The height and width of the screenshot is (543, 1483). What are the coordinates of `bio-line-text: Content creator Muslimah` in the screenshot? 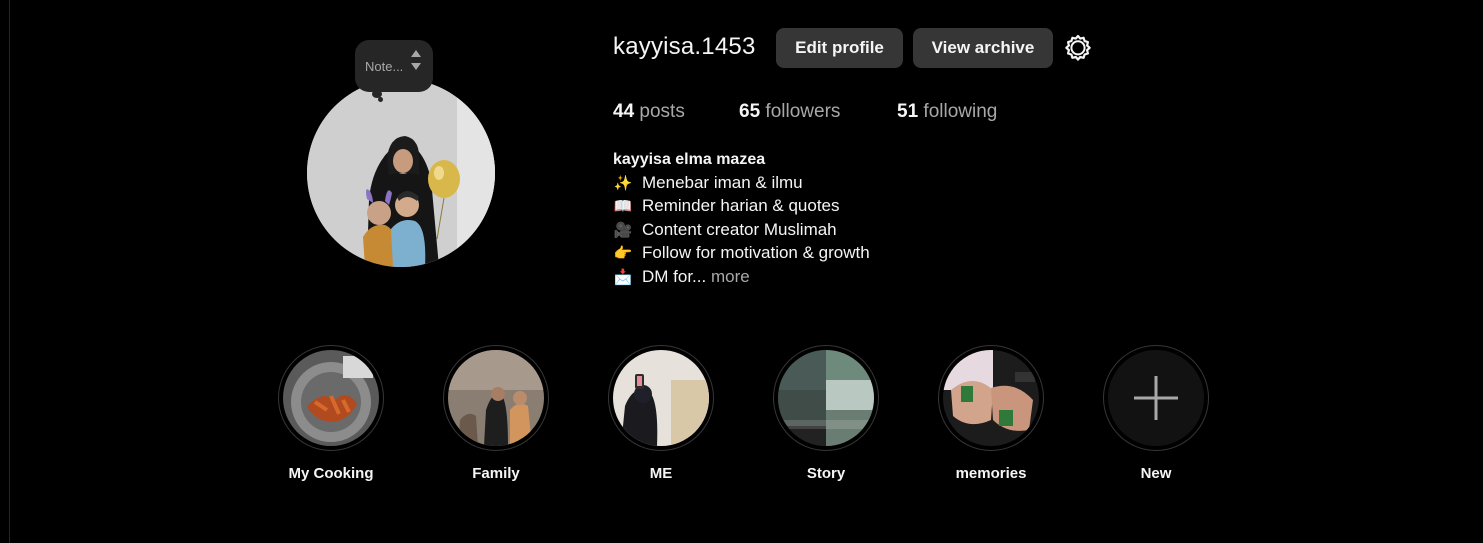 It's located at (739, 229).